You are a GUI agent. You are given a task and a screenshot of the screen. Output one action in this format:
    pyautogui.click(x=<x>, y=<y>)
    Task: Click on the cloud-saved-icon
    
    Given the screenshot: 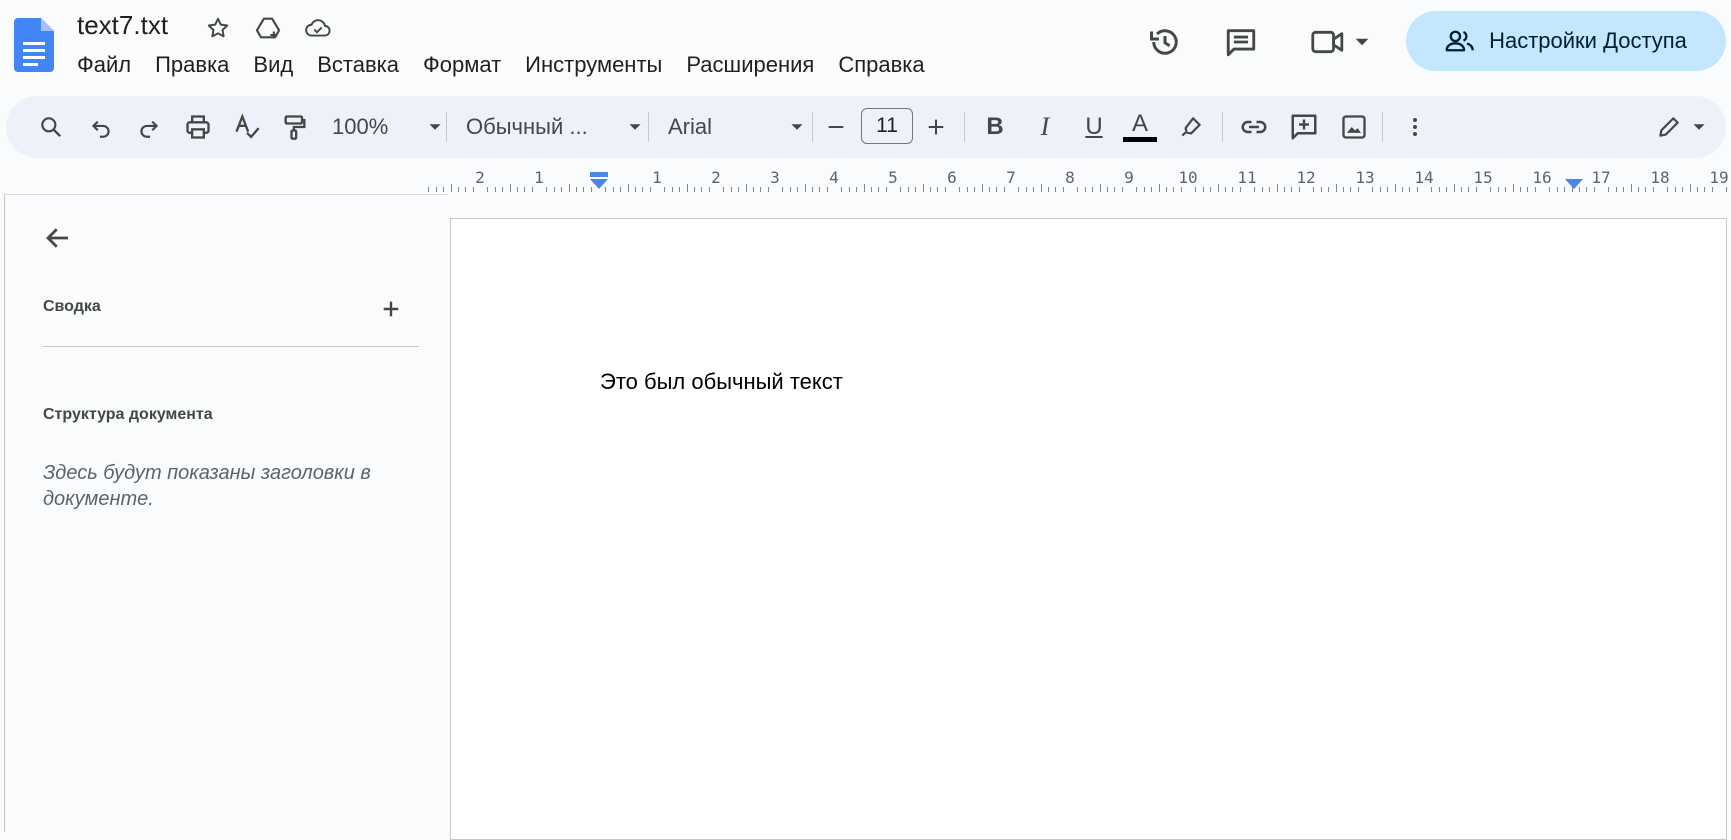 What is the action you would take?
    pyautogui.click(x=318, y=28)
    